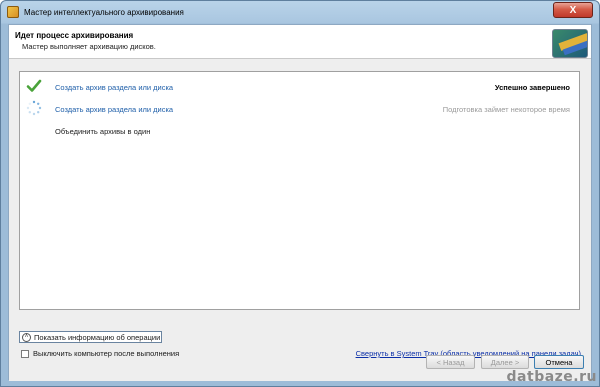  I want to click on wizard-logo-icon, so click(570, 43).